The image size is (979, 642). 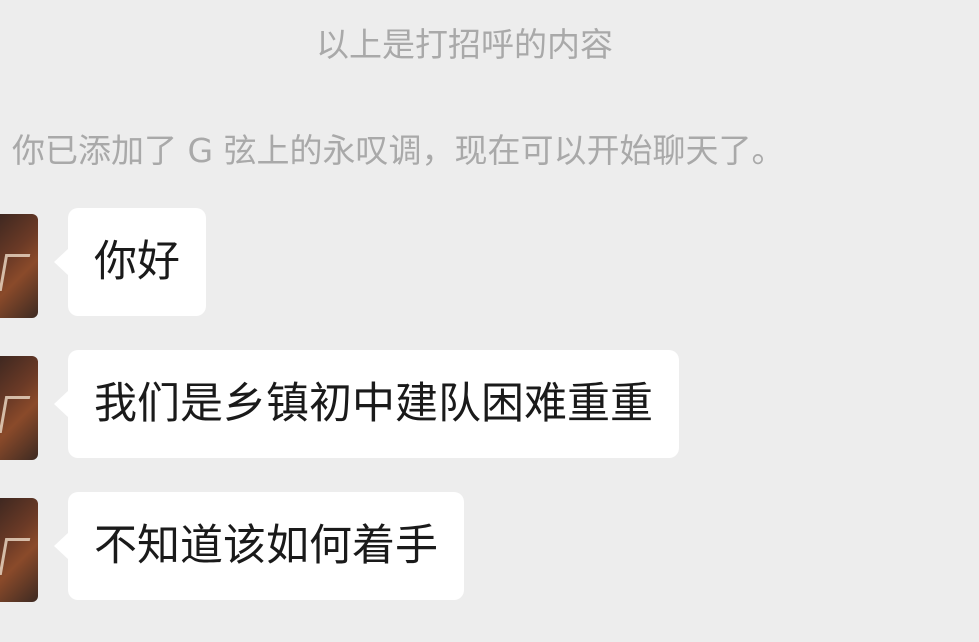 What do you see at coordinates (259, 546) in the screenshot?
I see `message-bubble: 不知道该如何着手` at bounding box center [259, 546].